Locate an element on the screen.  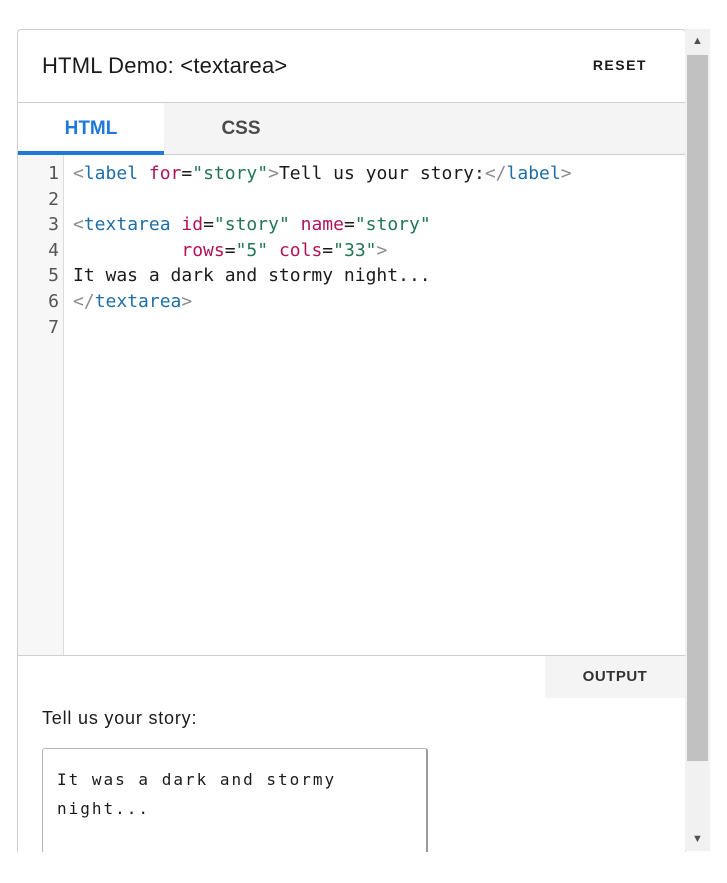
code-token: rows is located at coordinates (203, 250).